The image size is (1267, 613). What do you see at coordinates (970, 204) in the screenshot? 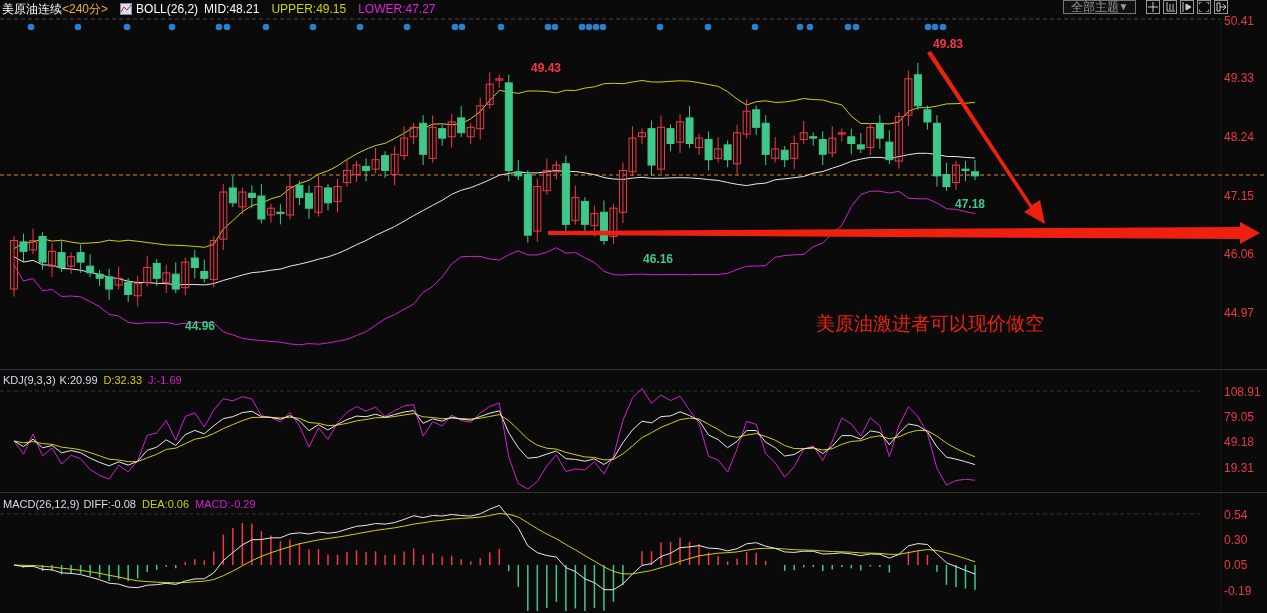
I see `price-mark-label: 47.18` at bounding box center [970, 204].